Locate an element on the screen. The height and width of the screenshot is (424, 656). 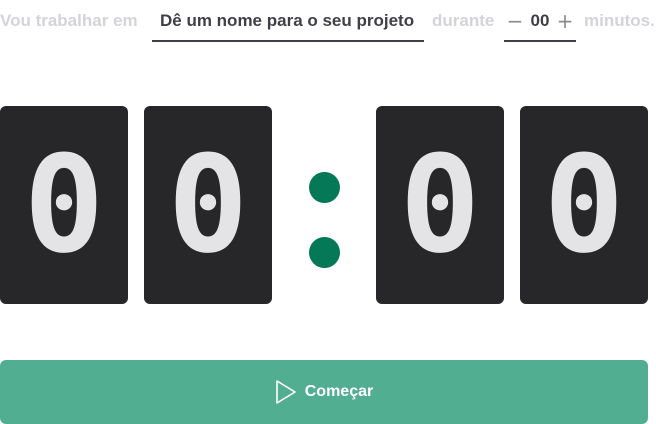
increment-button: + is located at coordinates (565, 21).